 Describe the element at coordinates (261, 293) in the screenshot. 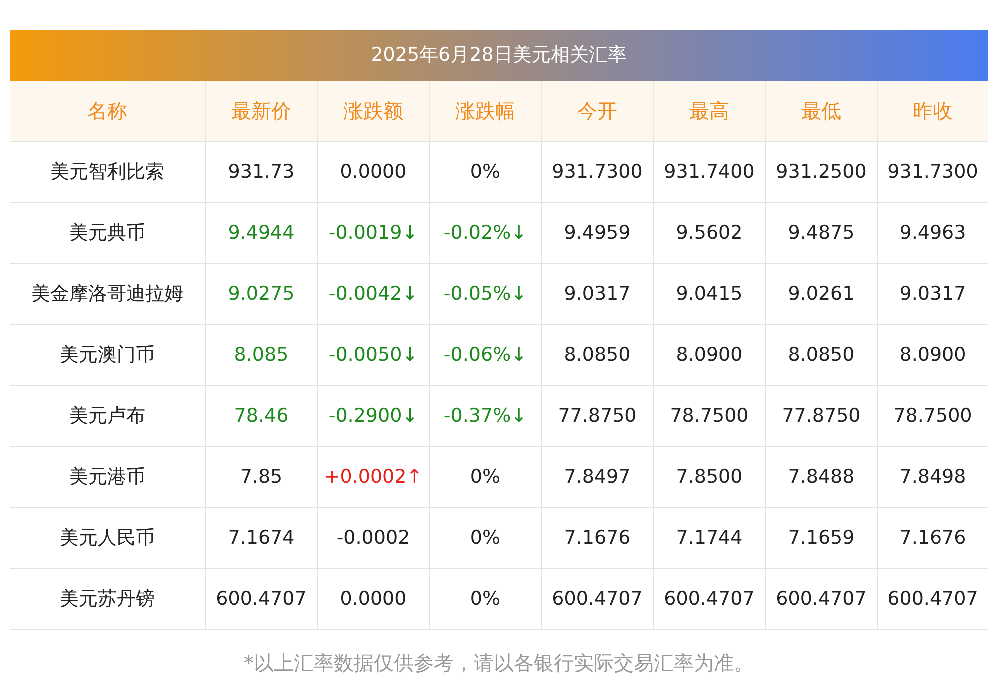

I see `table-cell: 9.0275` at that location.